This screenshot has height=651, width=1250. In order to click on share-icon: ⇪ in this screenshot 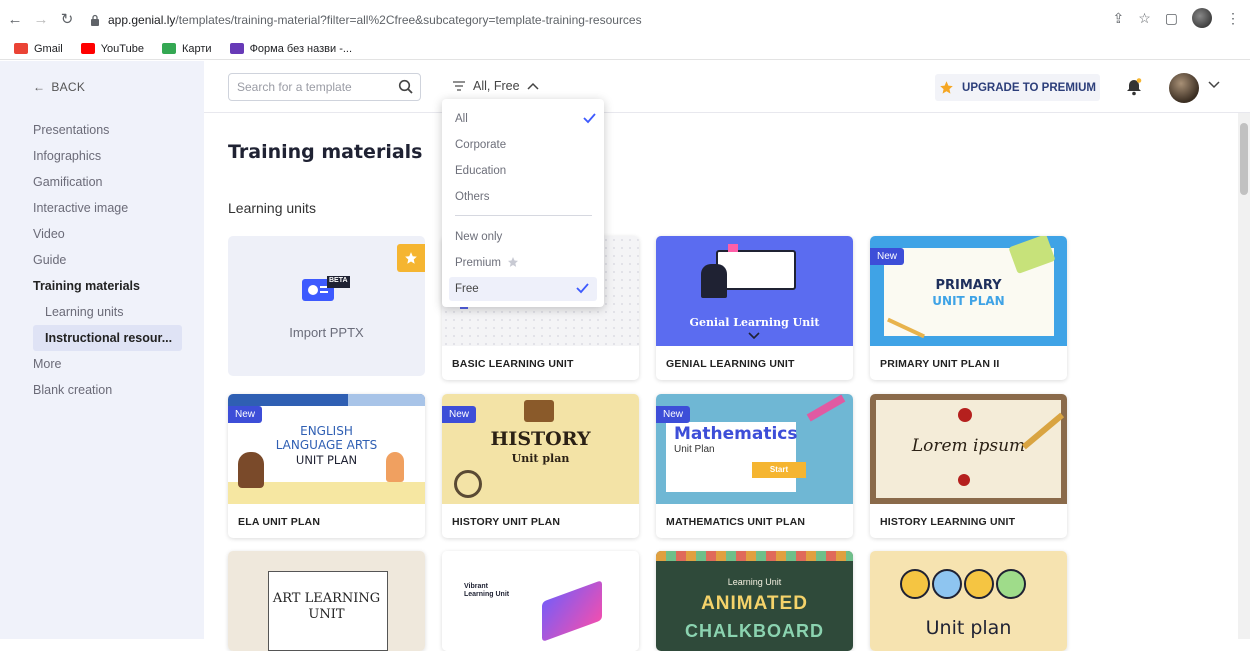, I will do `click(1118, 18)`.